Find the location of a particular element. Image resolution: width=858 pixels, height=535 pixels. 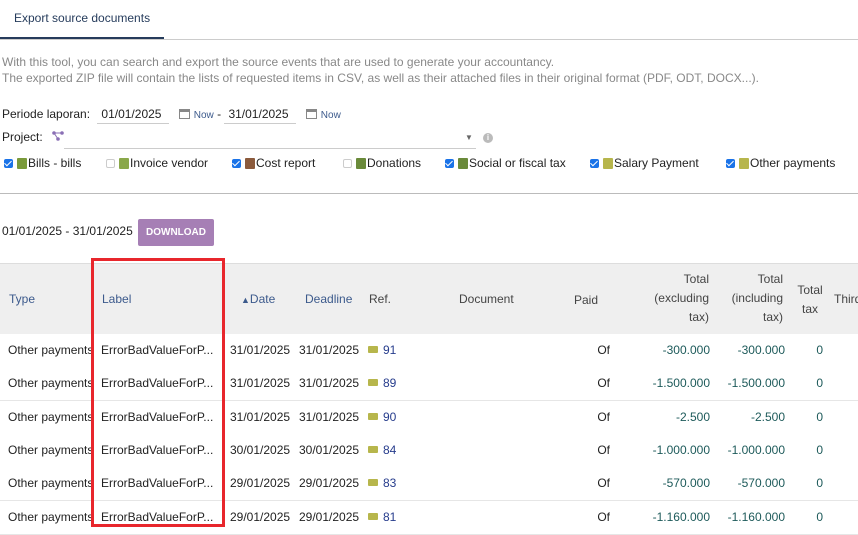

cell-total-excl: -570.000 is located at coordinates (686, 483).